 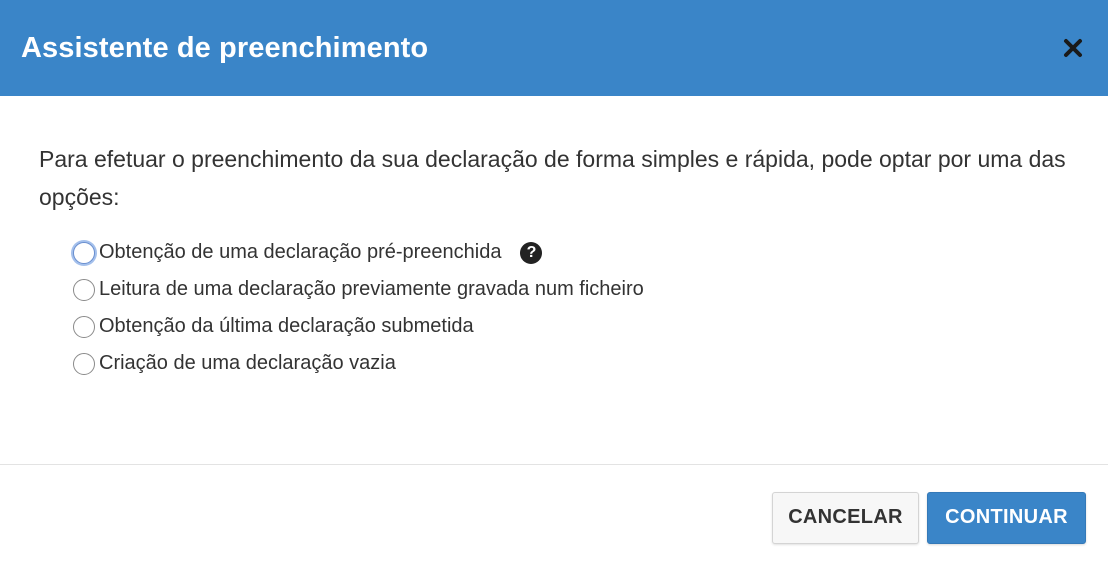 I want to click on radio-pre-filled, so click(x=84, y=252).